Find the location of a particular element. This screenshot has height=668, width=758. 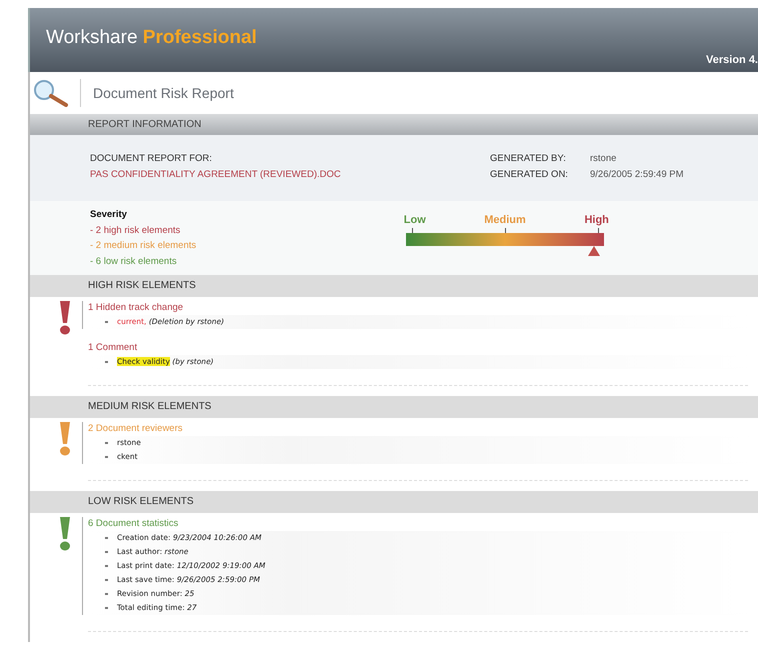

risk-count: - 2 medium risk elements is located at coordinates (144, 246).